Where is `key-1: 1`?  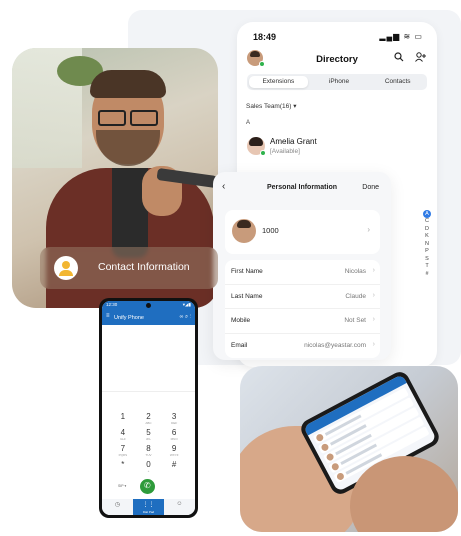 key-1: 1 is located at coordinates (123, 419).